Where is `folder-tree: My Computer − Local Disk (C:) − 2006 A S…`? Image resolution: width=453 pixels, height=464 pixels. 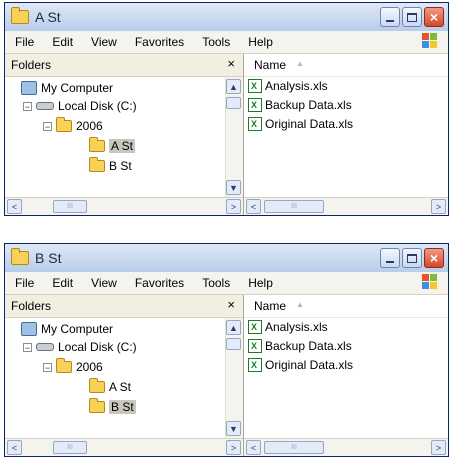
folder-tree: My Computer − Local Disk (C:) − 2006 A S… is located at coordinates (115, 137).